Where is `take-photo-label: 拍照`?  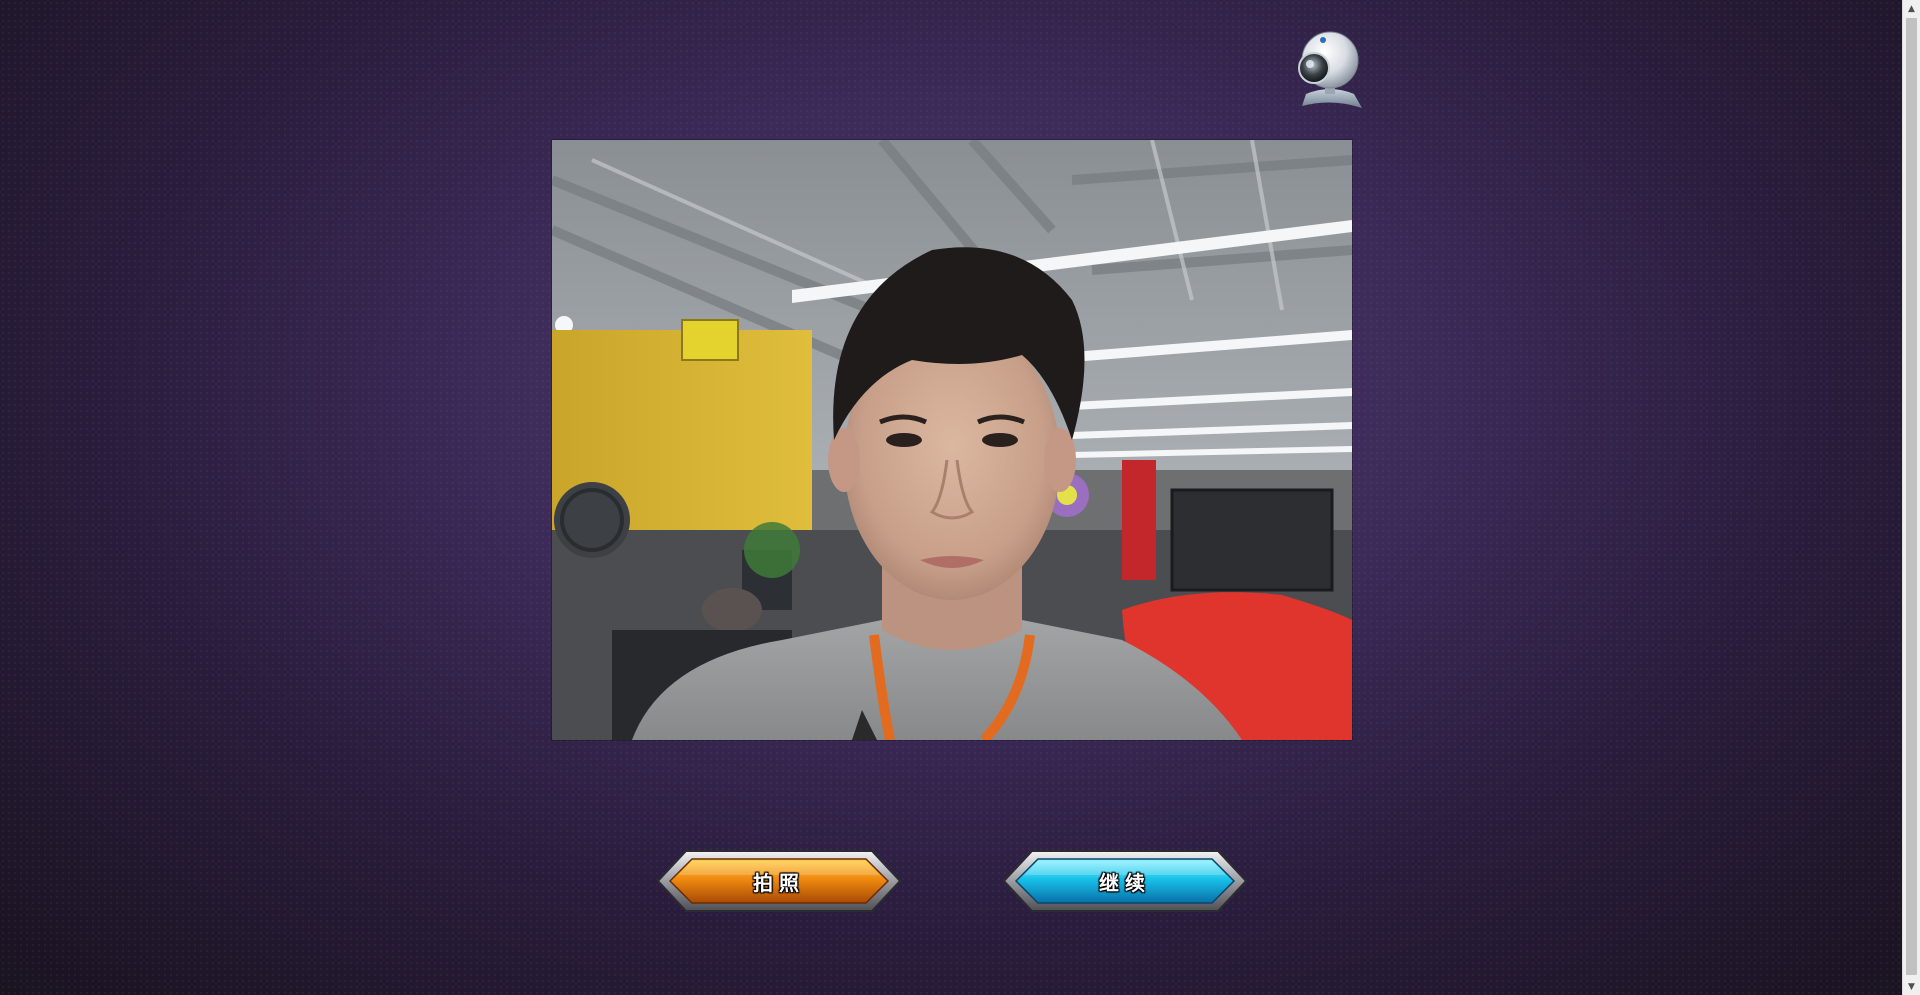 take-photo-label: 拍照 is located at coordinates (779, 882).